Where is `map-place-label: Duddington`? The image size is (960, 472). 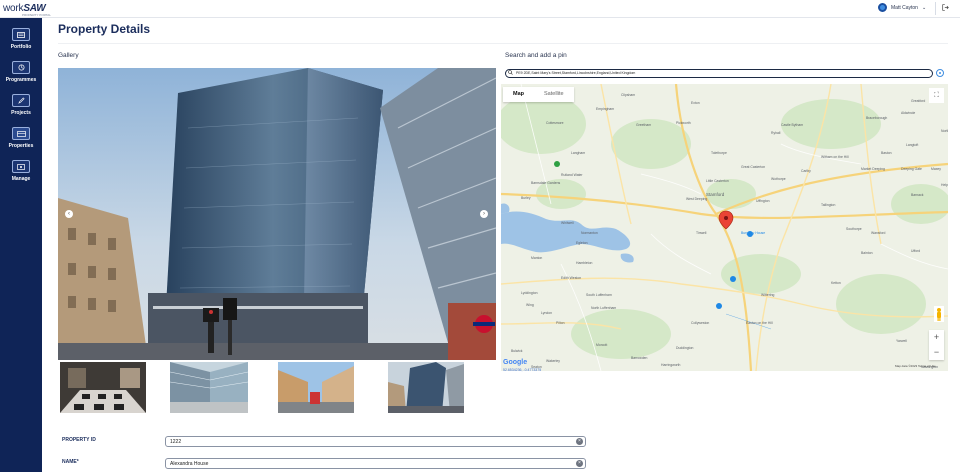
map-place-label: Duddington is located at coordinates (684, 348).